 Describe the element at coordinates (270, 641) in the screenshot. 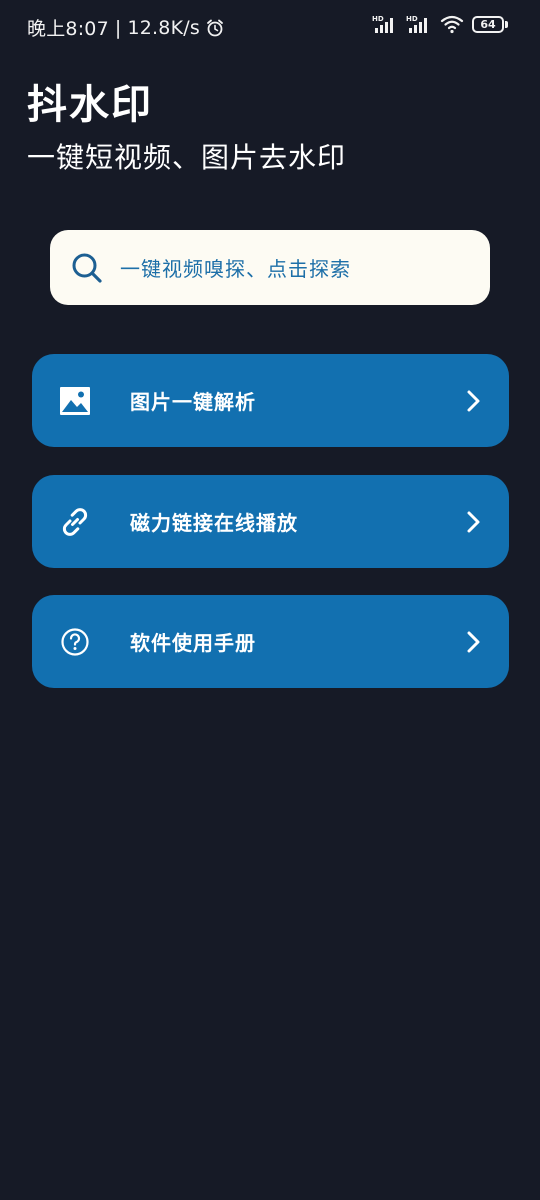

I see `menu-item-user-manual: 软件使用手册` at that location.